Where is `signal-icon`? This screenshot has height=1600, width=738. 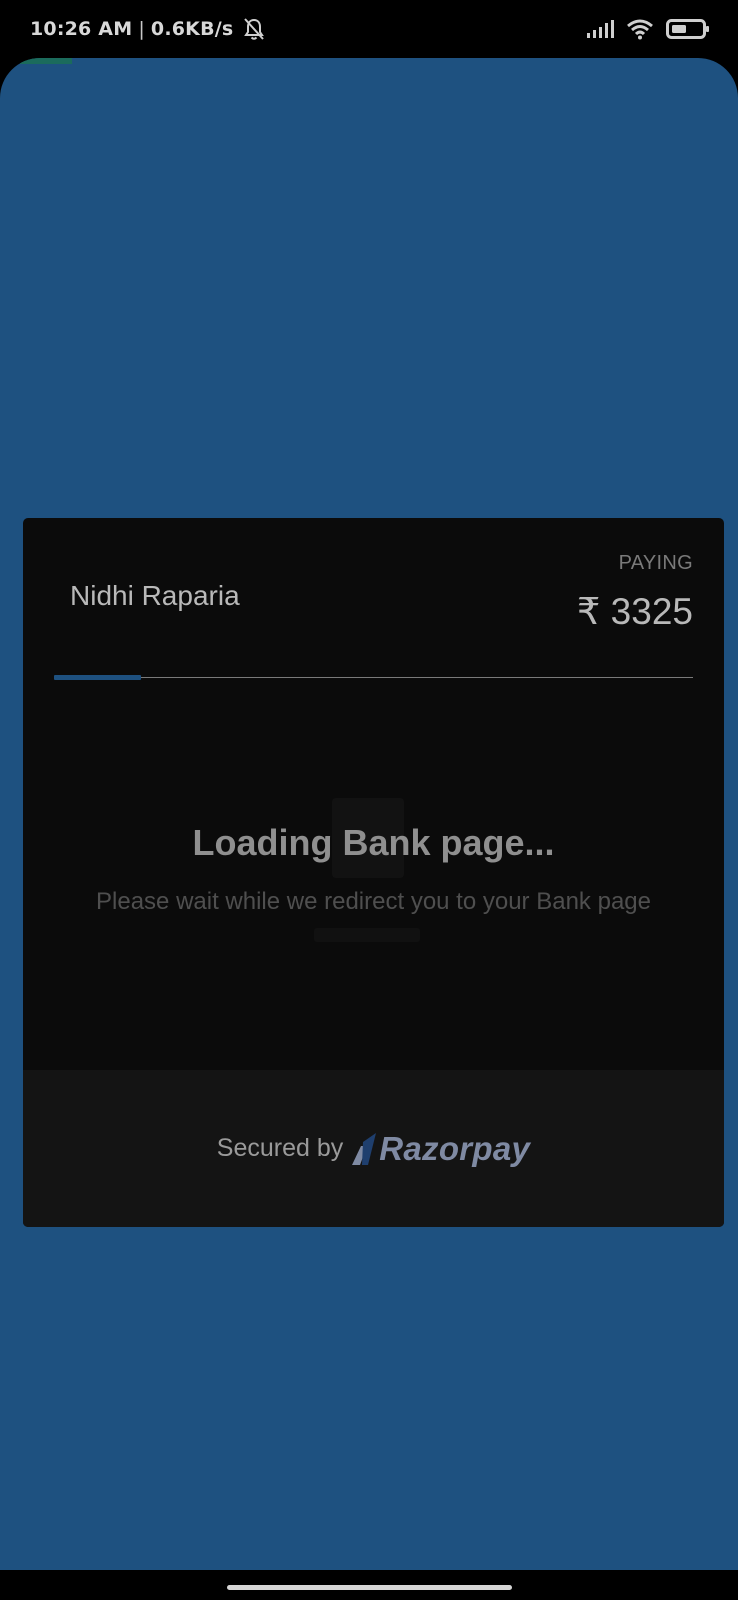
signal-icon is located at coordinates (600, 29).